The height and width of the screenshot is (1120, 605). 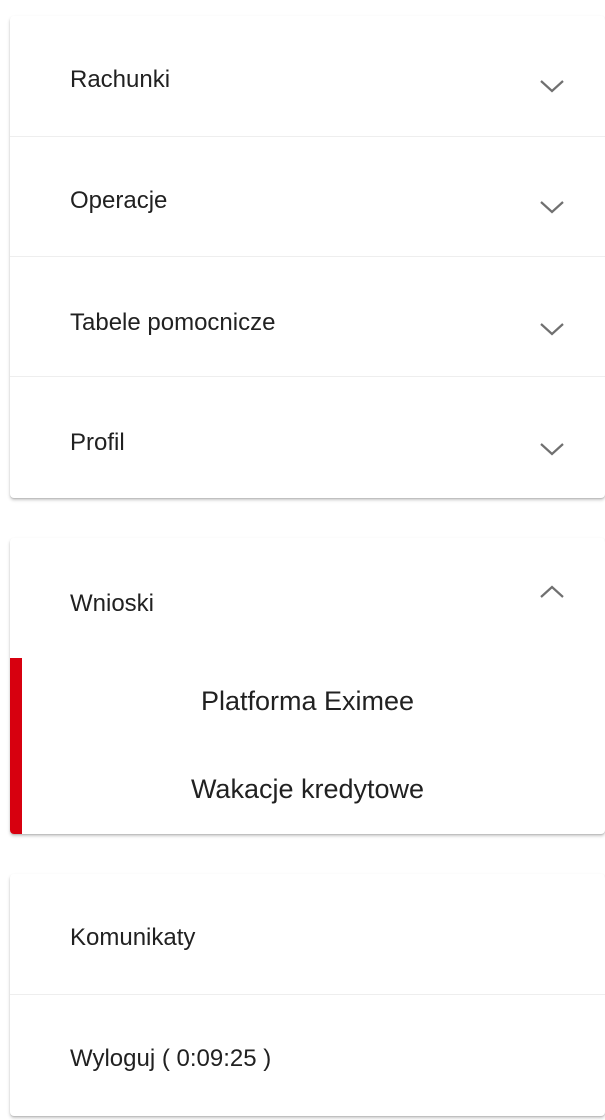 What do you see at coordinates (97, 442) in the screenshot?
I see `menu-item-label: Profil` at bounding box center [97, 442].